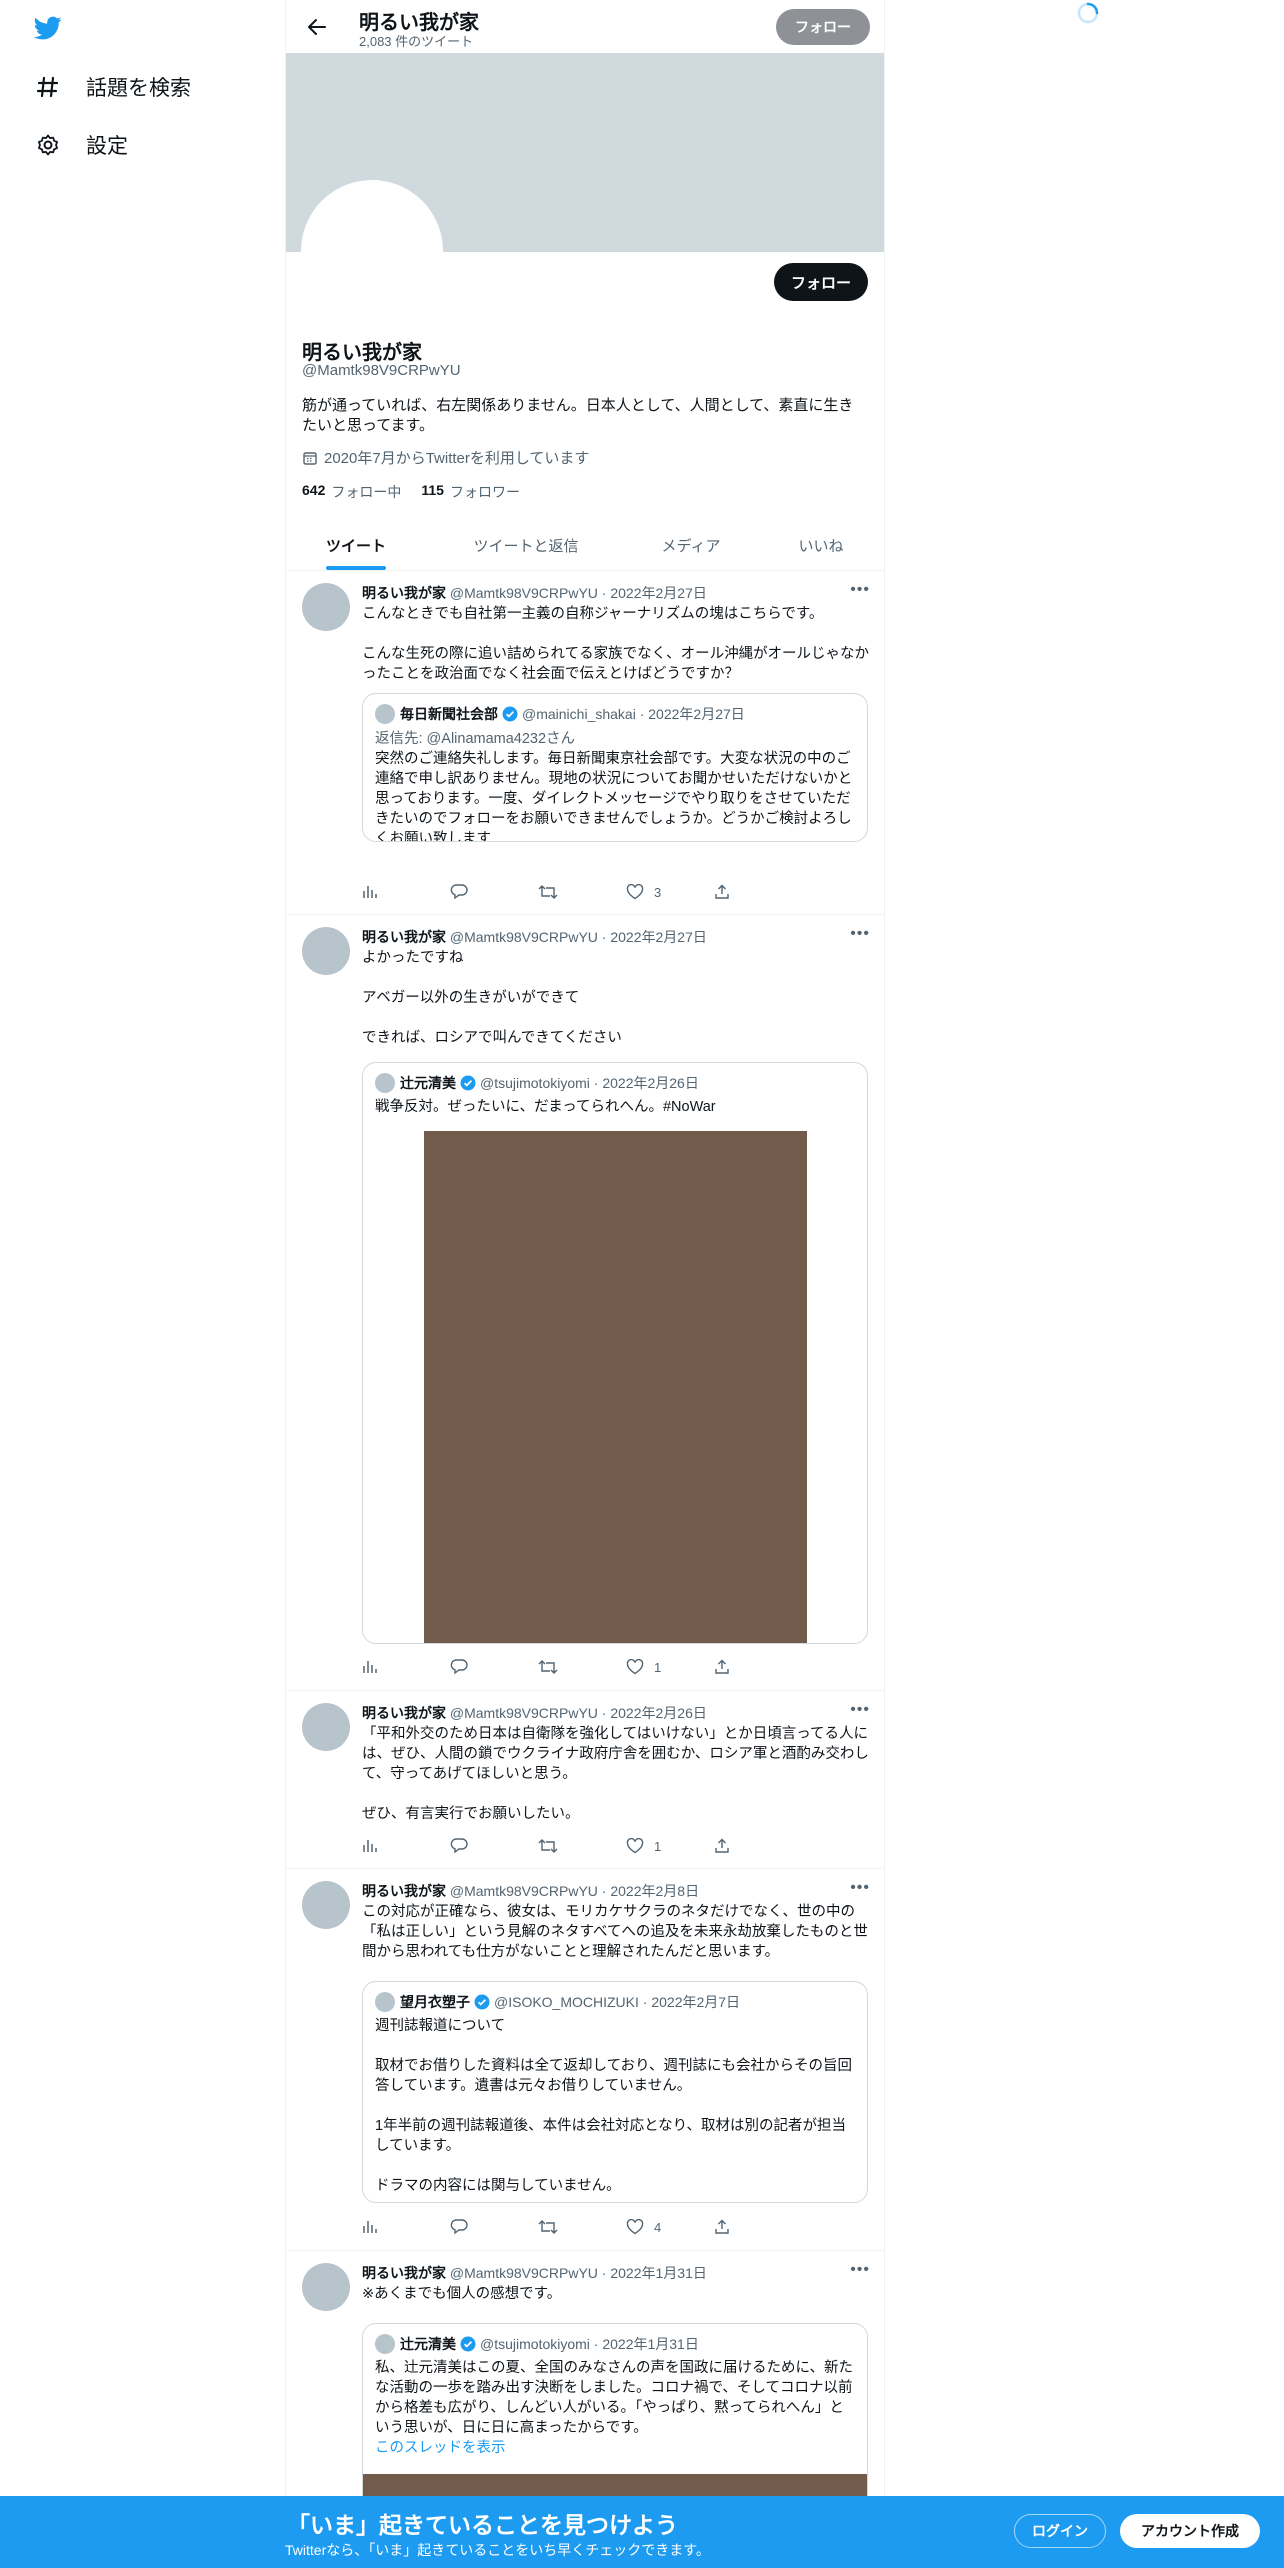 The width and height of the screenshot is (1284, 2568). I want to click on quoted-tweet-meta: @tsujimotokiyomi · 2022年2月26日, so click(589, 1083).